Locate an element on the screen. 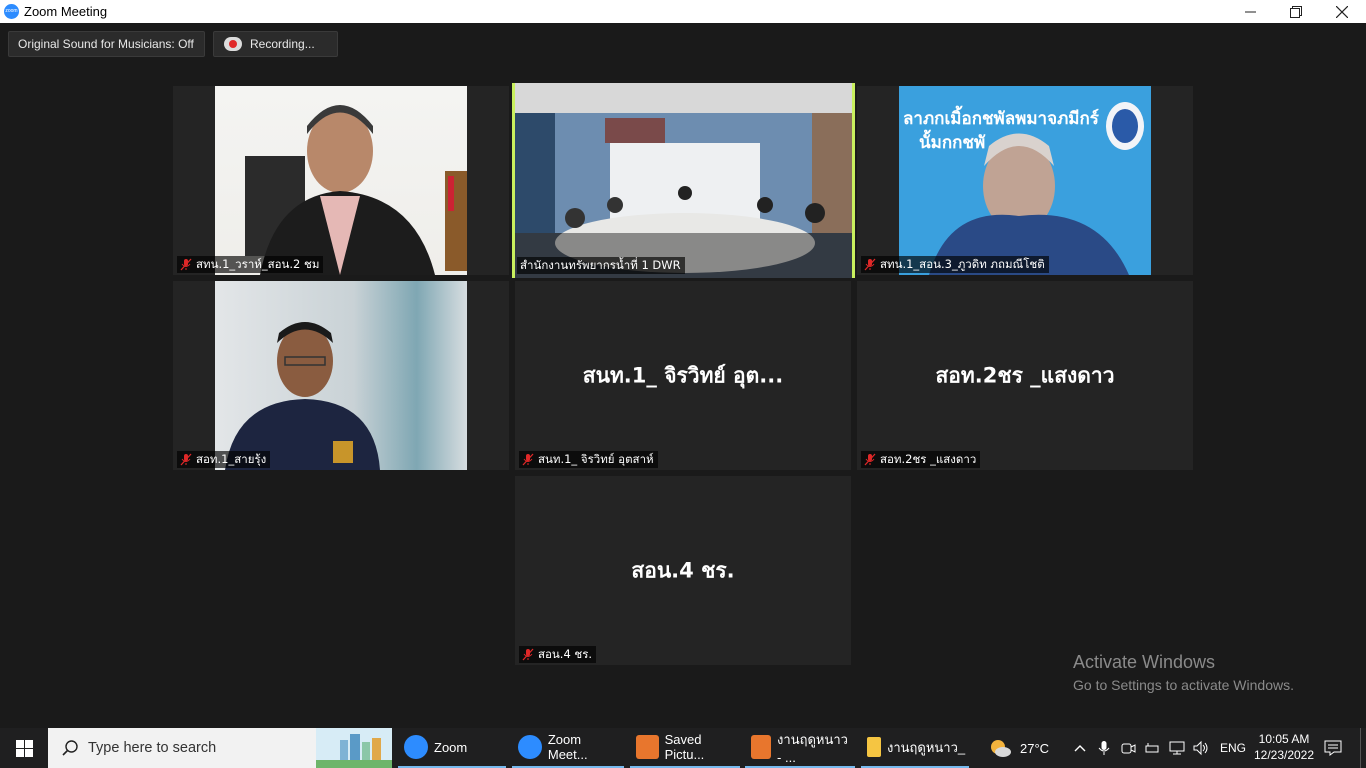  weather-temp: 27°C is located at coordinates (1035, 748).